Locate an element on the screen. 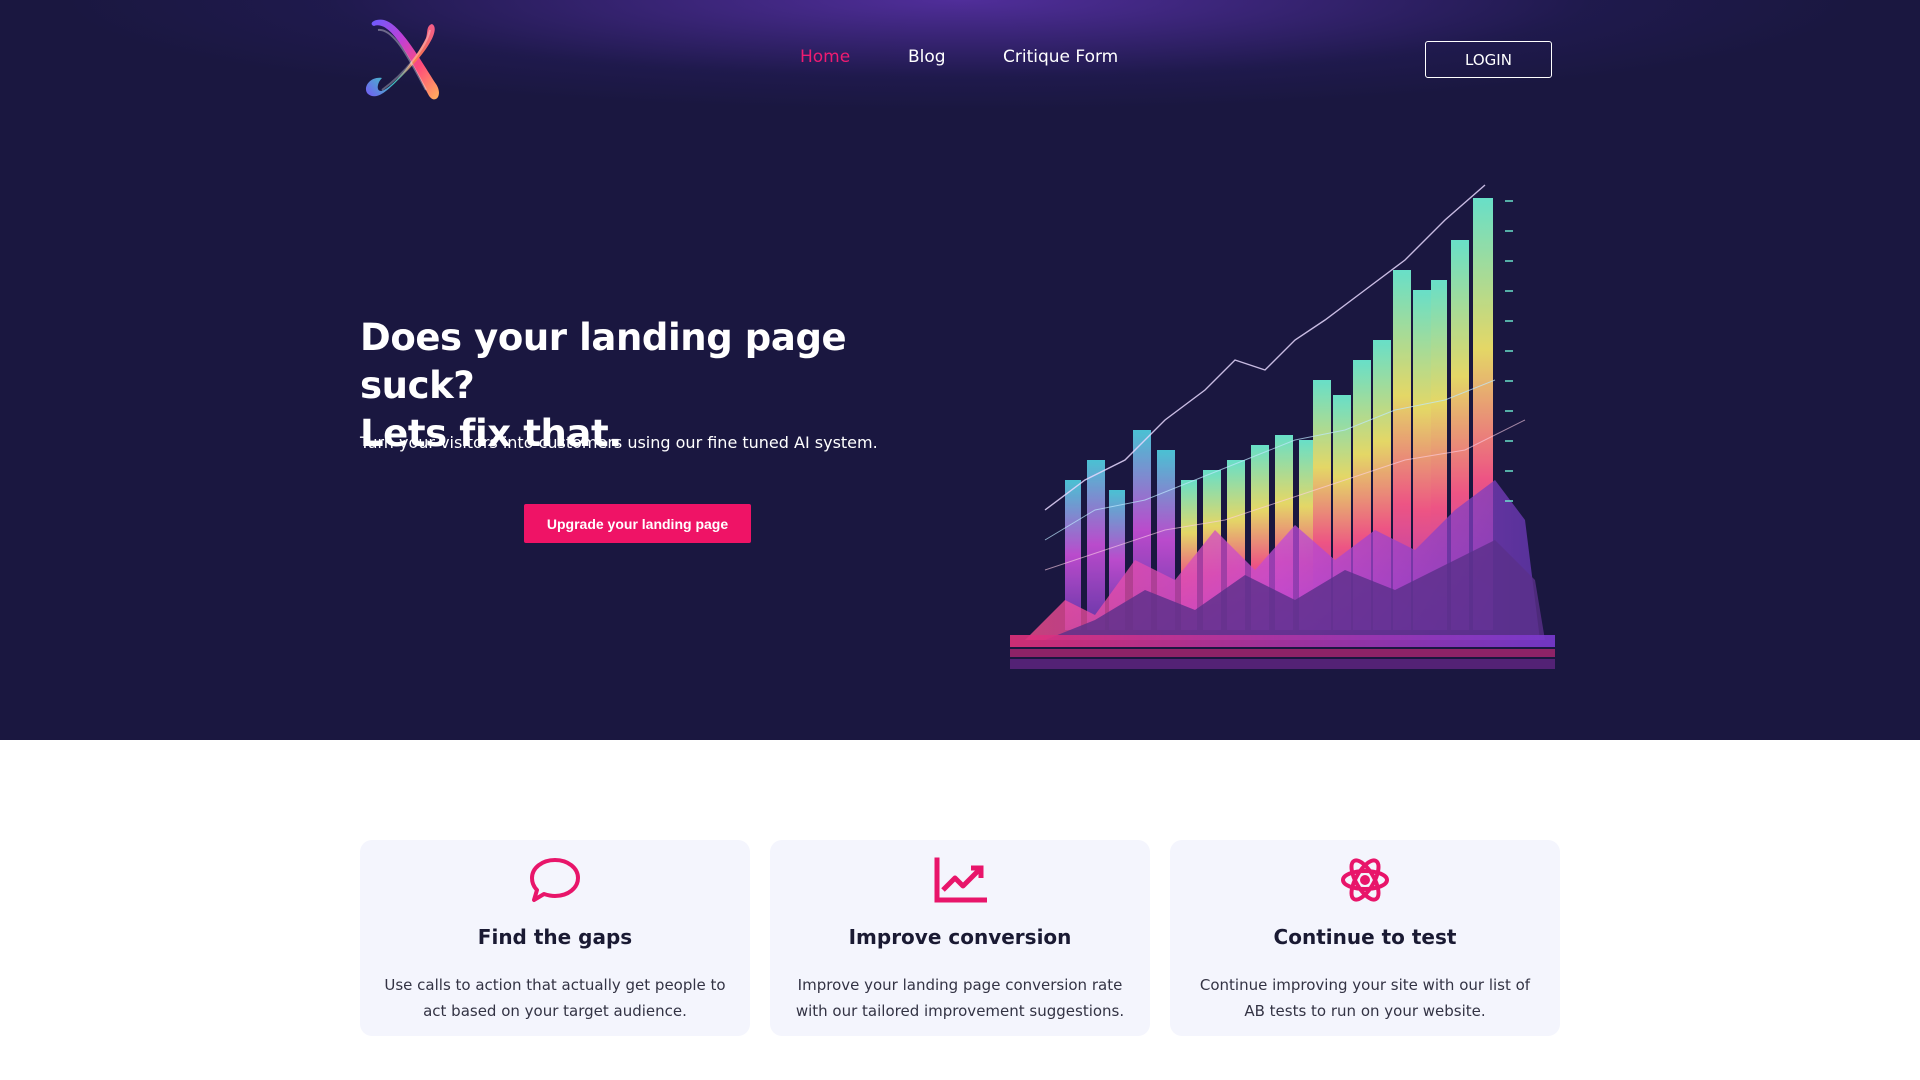  atom-icon is located at coordinates (1365, 880).